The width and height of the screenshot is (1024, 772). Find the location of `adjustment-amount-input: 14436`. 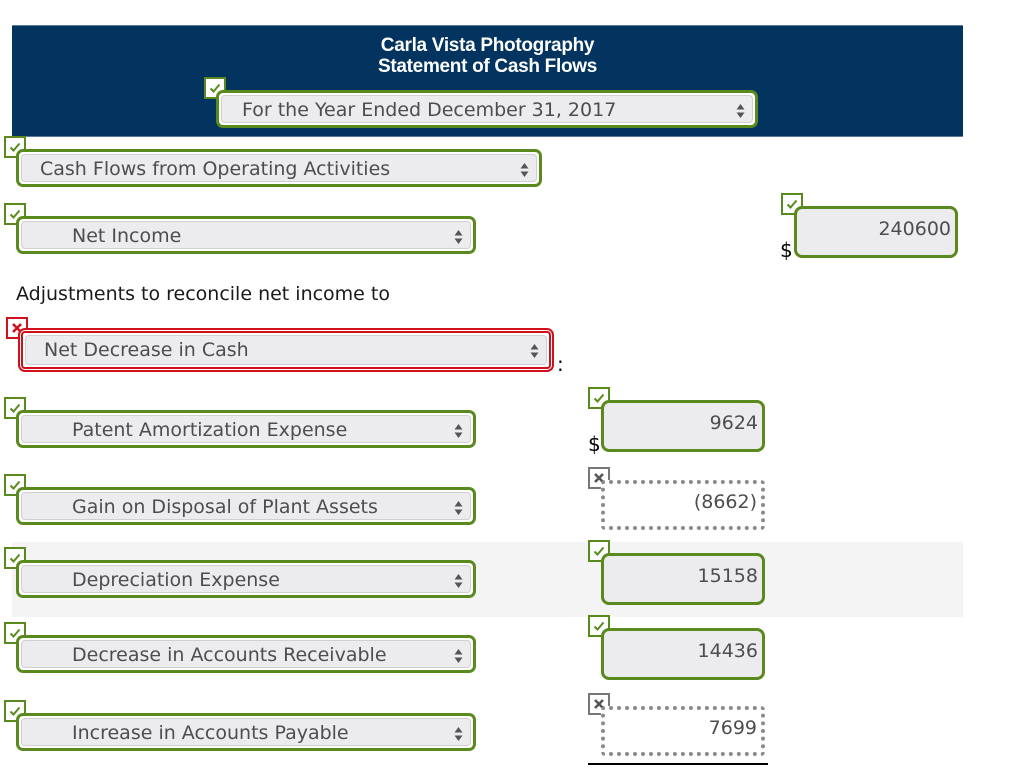

adjustment-amount-input: 14436 is located at coordinates (683, 654).